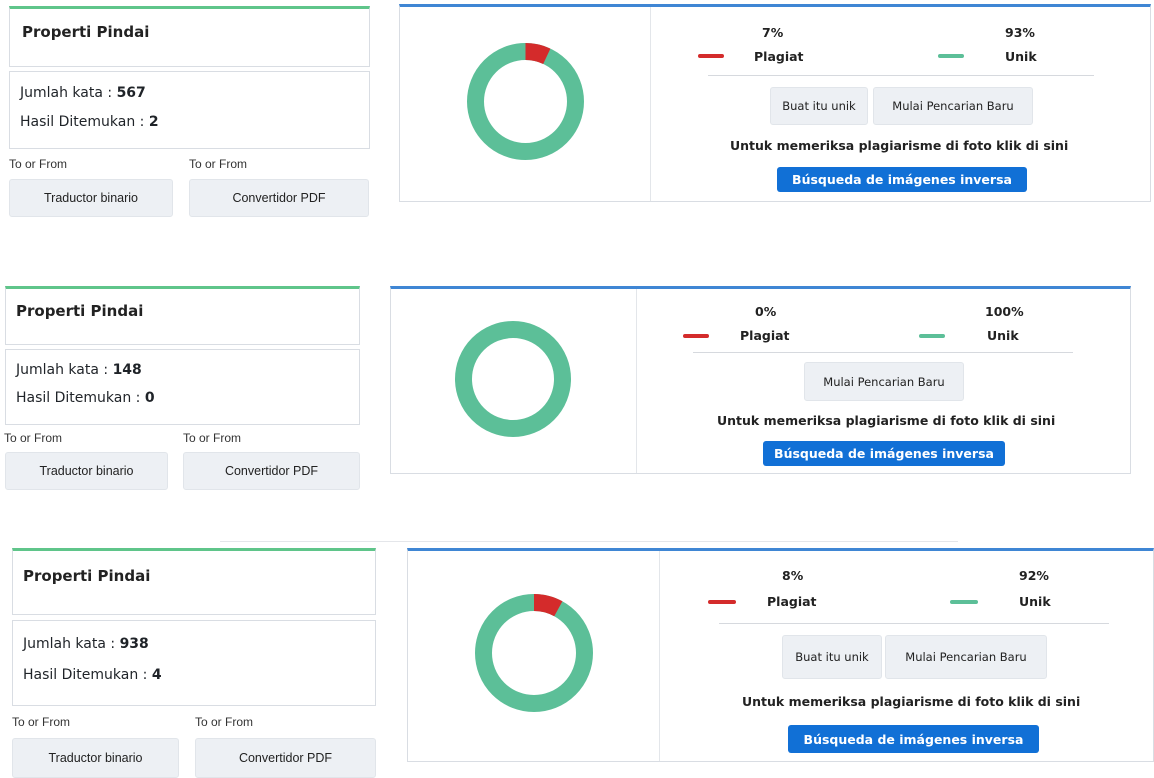  I want to click on results-label: Hasil Ditemukan :, so click(85, 675).